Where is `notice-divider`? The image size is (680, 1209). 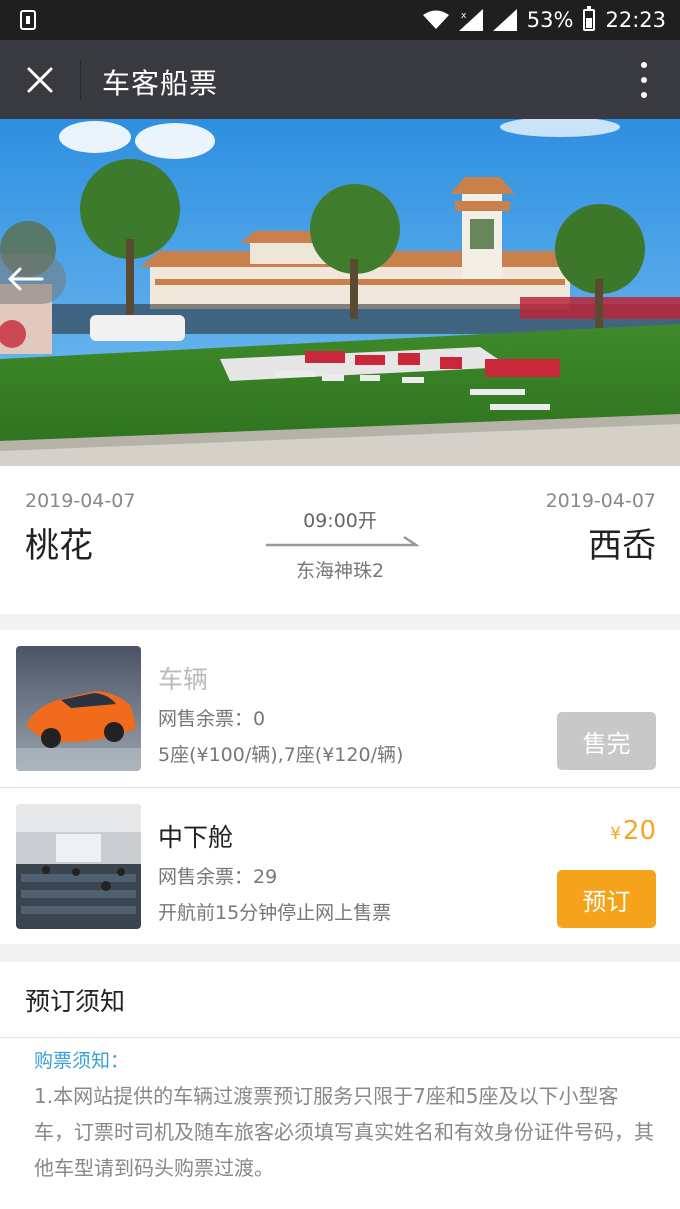
notice-divider is located at coordinates (340, 1037).